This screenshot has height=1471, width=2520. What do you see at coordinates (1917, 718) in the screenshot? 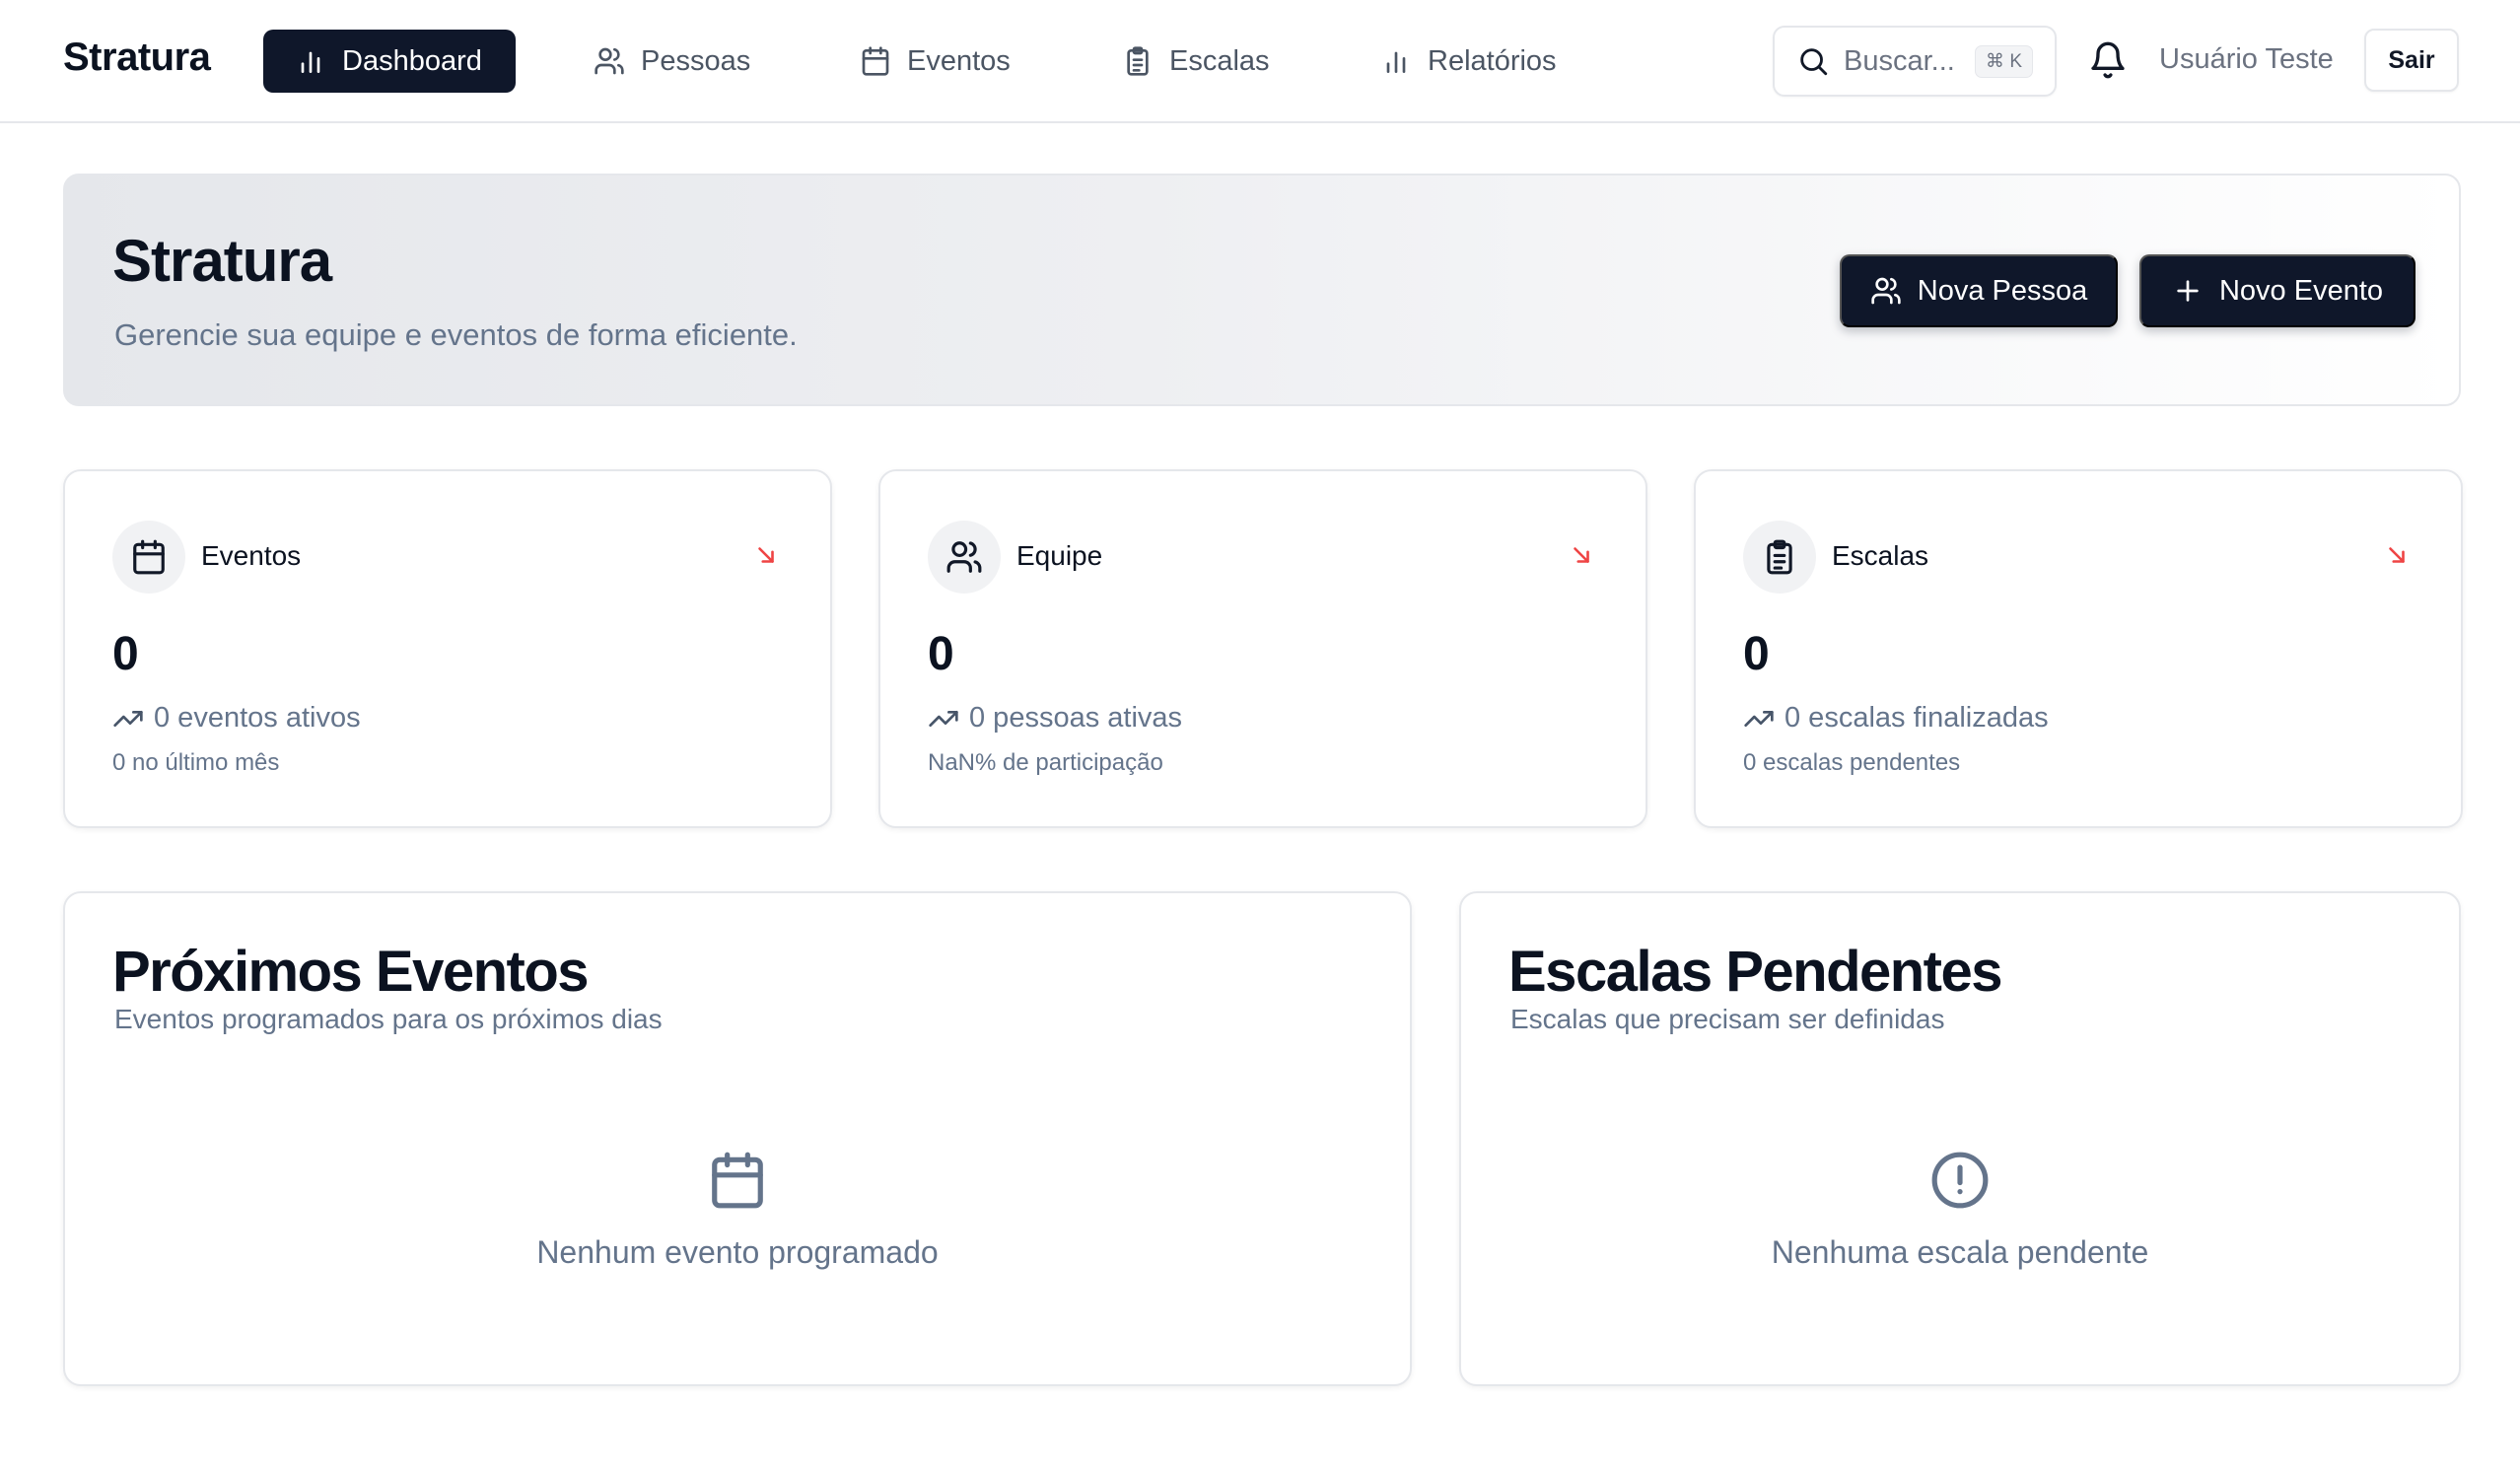
I see `stat-detail-text: 0 escalas finalizadas` at bounding box center [1917, 718].